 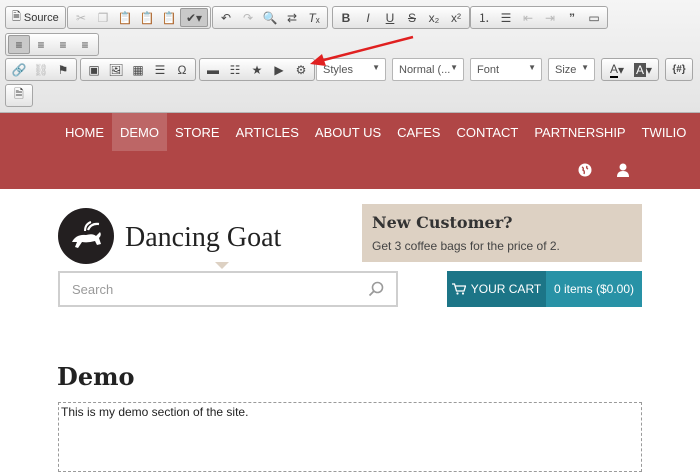 I want to click on alignment-group: ≡ ≡ ≡ ≡, so click(x=52, y=44).